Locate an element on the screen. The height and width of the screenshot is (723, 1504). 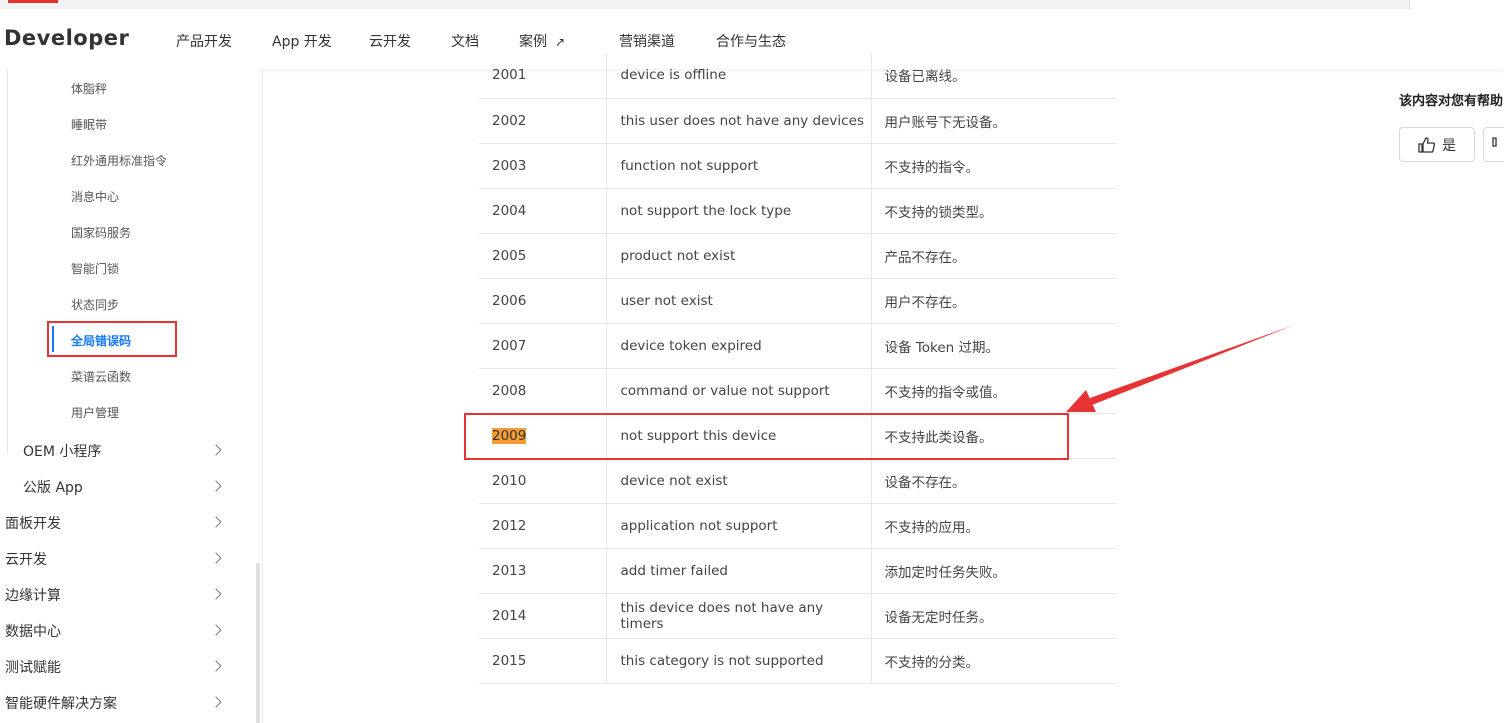
feedback-title: 该内容对您有帮助 is located at coordinates (1451, 101).